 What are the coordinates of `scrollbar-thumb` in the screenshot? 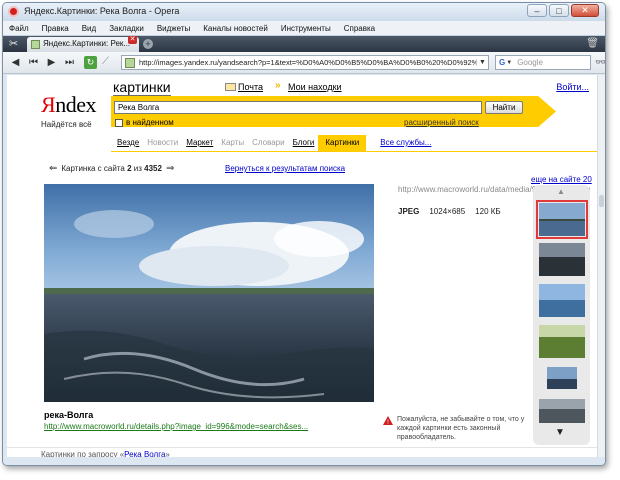 It's located at (601, 201).